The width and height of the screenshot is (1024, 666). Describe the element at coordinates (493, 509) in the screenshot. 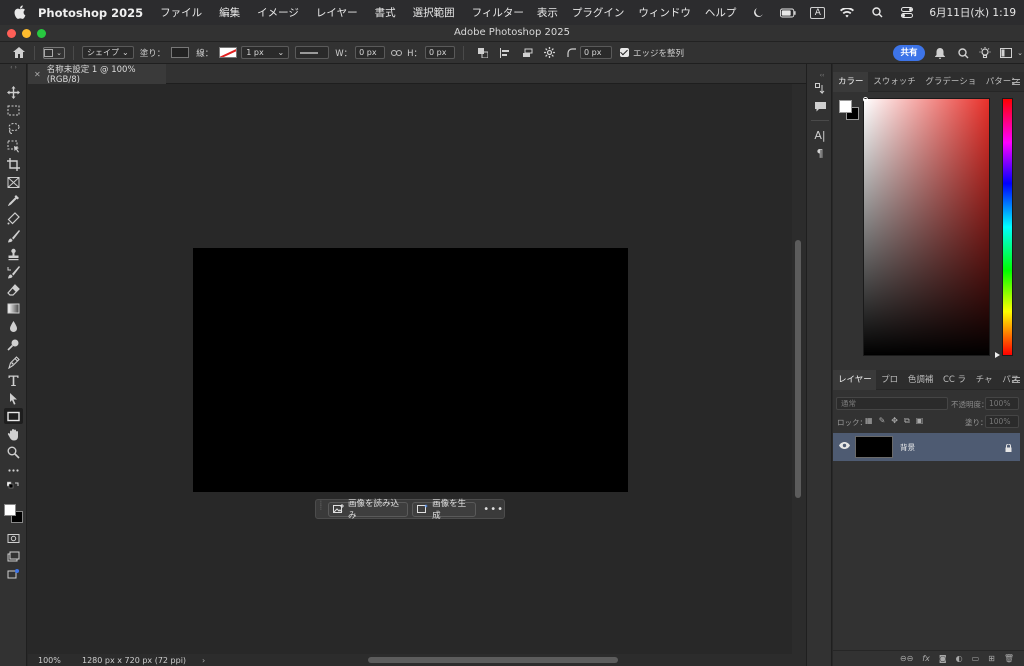

I see `more-options-icon: •••` at that location.